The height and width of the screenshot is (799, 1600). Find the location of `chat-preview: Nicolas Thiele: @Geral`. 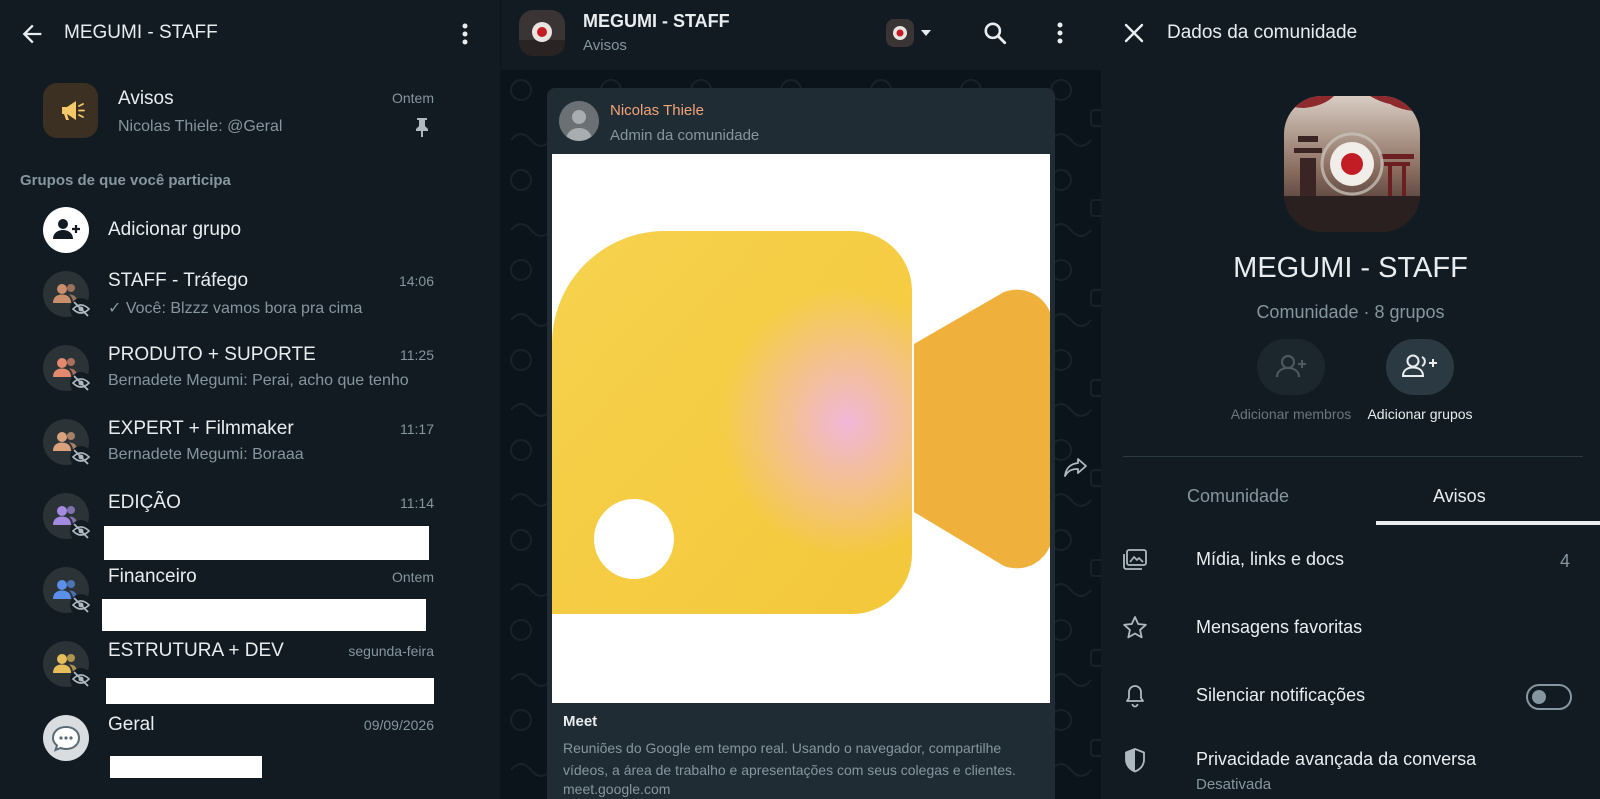

chat-preview: Nicolas Thiele: @Geral is located at coordinates (200, 126).